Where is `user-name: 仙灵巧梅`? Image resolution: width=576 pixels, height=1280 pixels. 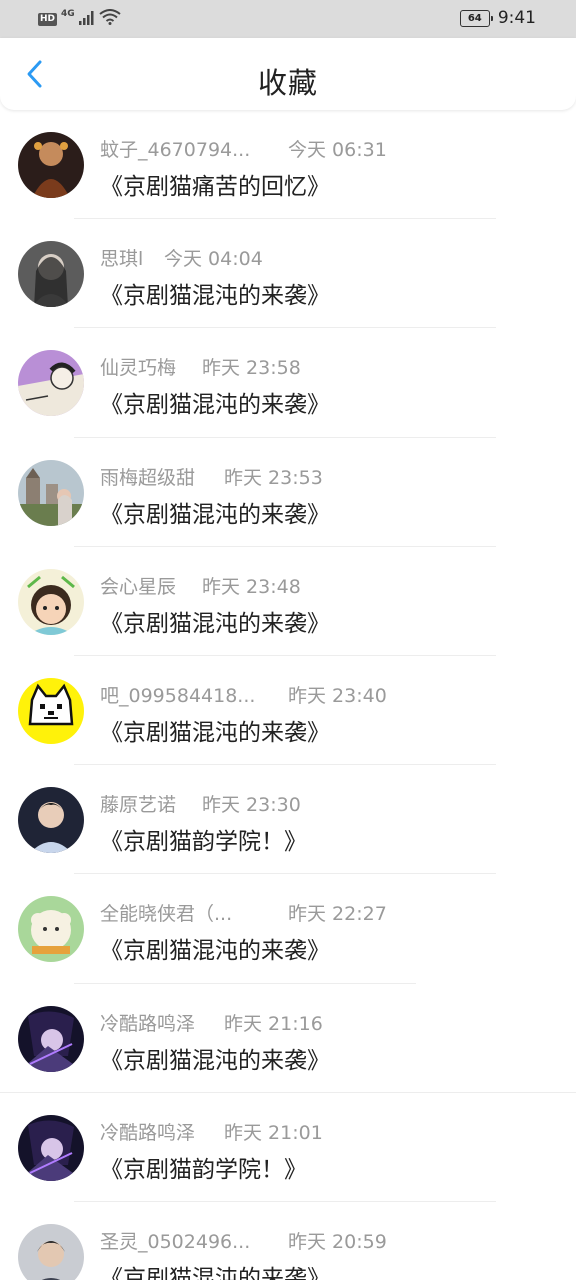 user-name: 仙灵巧梅 is located at coordinates (138, 366).